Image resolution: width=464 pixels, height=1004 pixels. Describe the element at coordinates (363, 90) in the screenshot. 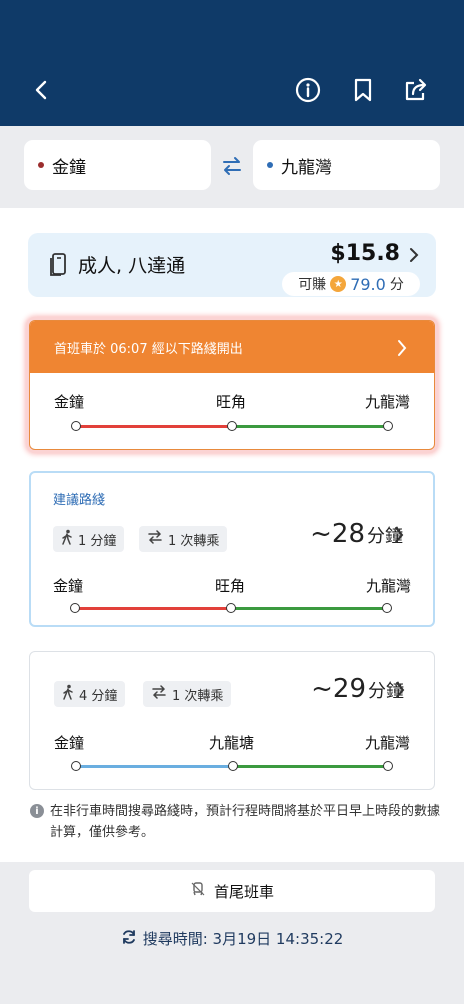

I see `bookmark-icon` at that location.